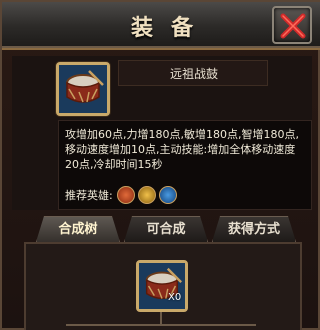  What do you see at coordinates (162, 286) in the screenshot?
I see `tree-root-item` at bounding box center [162, 286].